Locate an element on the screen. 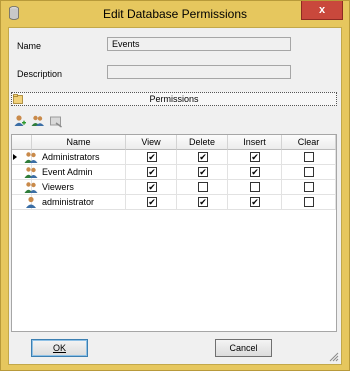  resize-grip-icon is located at coordinates (334, 357).